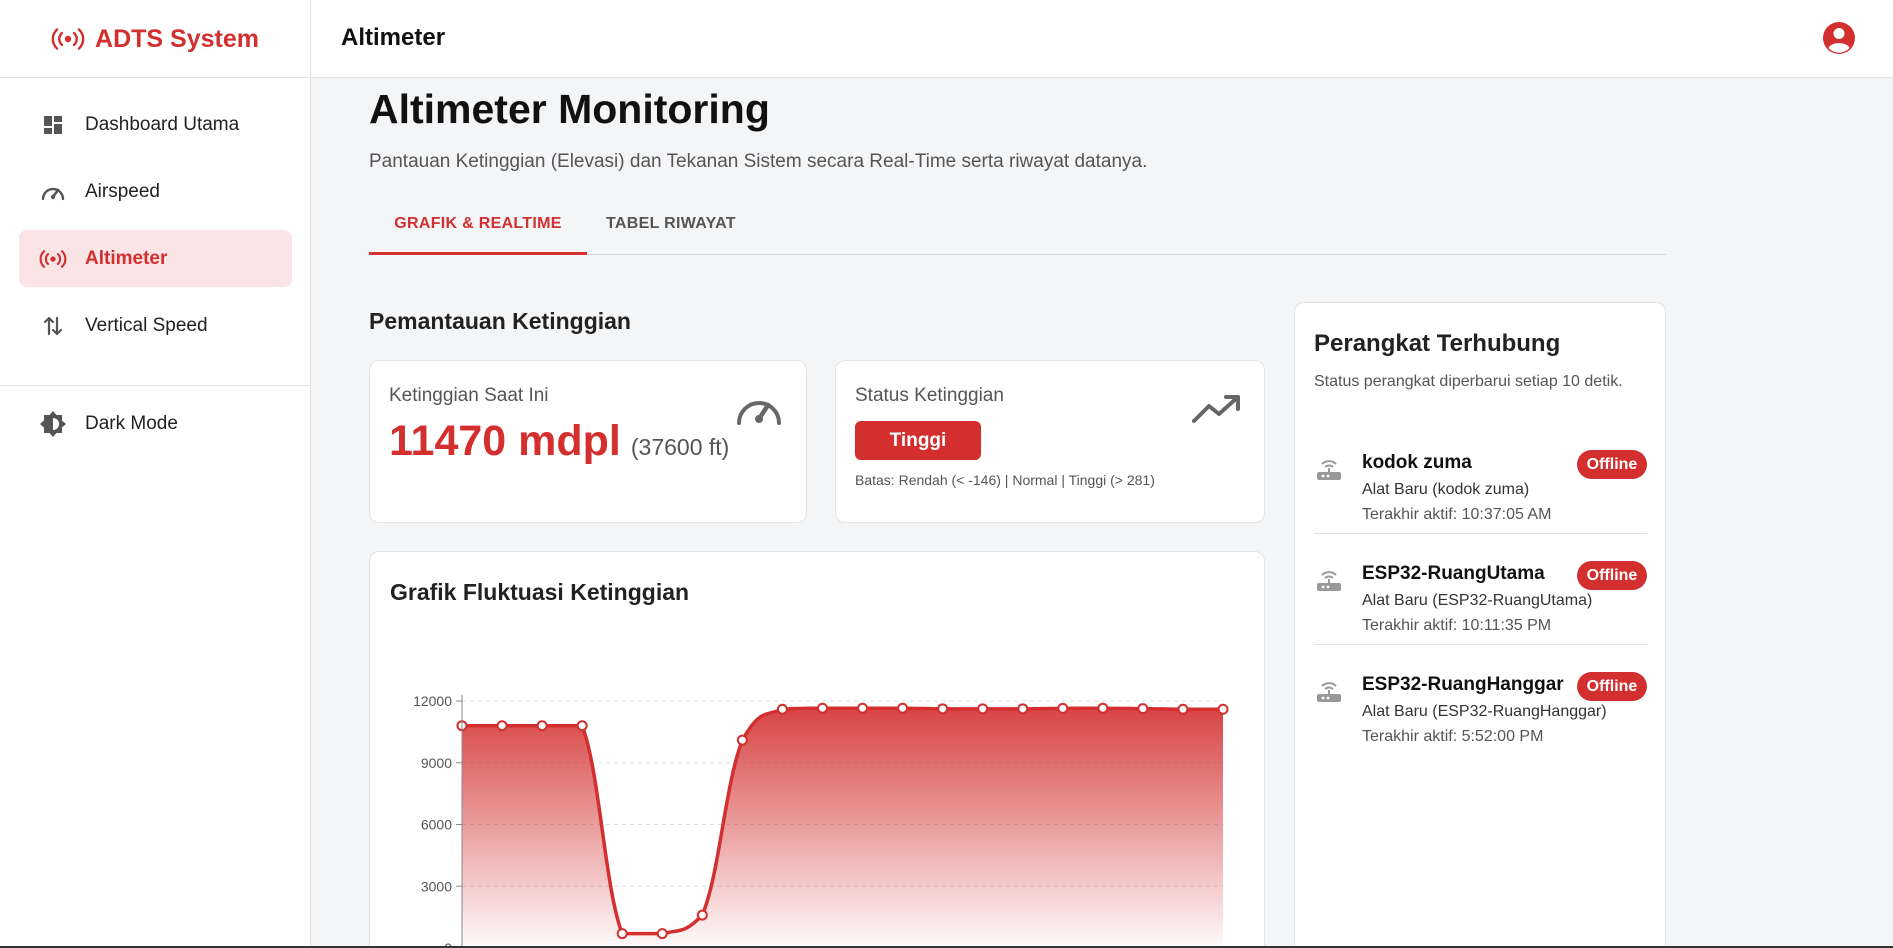  I want to click on status-badge: Tinggi, so click(918, 440).